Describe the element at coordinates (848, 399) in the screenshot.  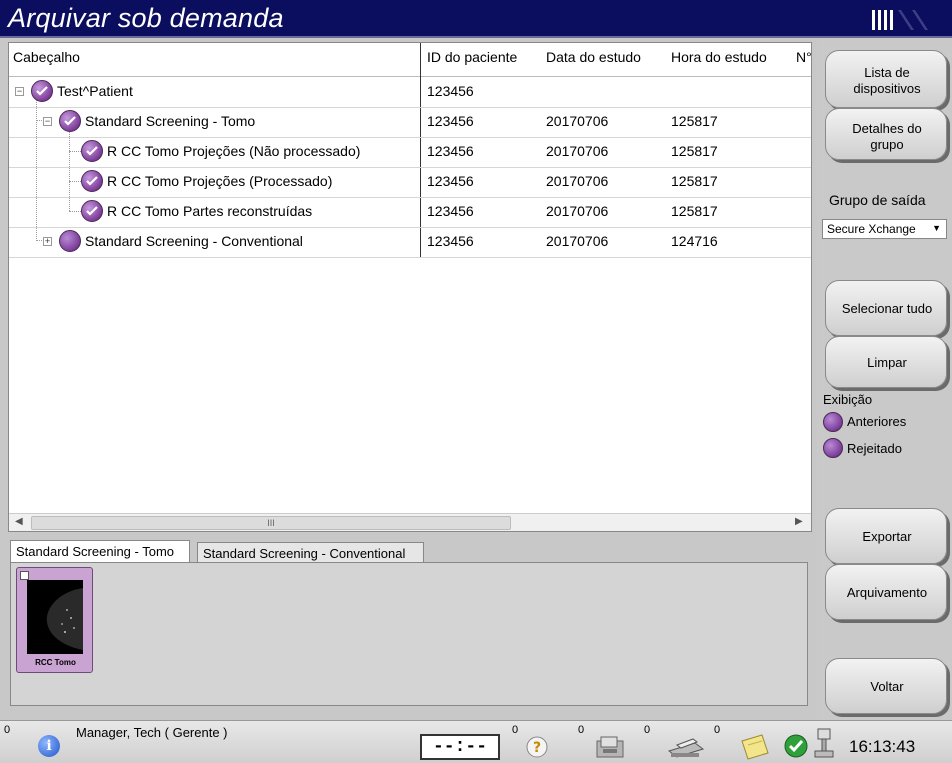
I see `display-label: Exibição` at that location.